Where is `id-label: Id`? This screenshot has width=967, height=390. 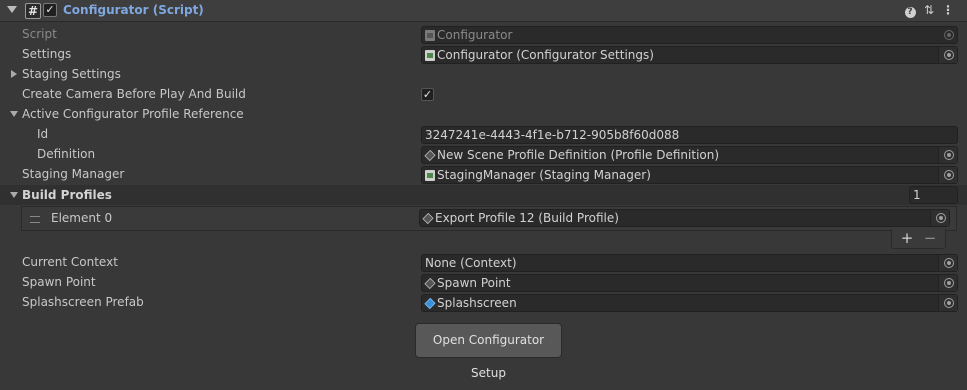
id-label: Id is located at coordinates (43, 134).